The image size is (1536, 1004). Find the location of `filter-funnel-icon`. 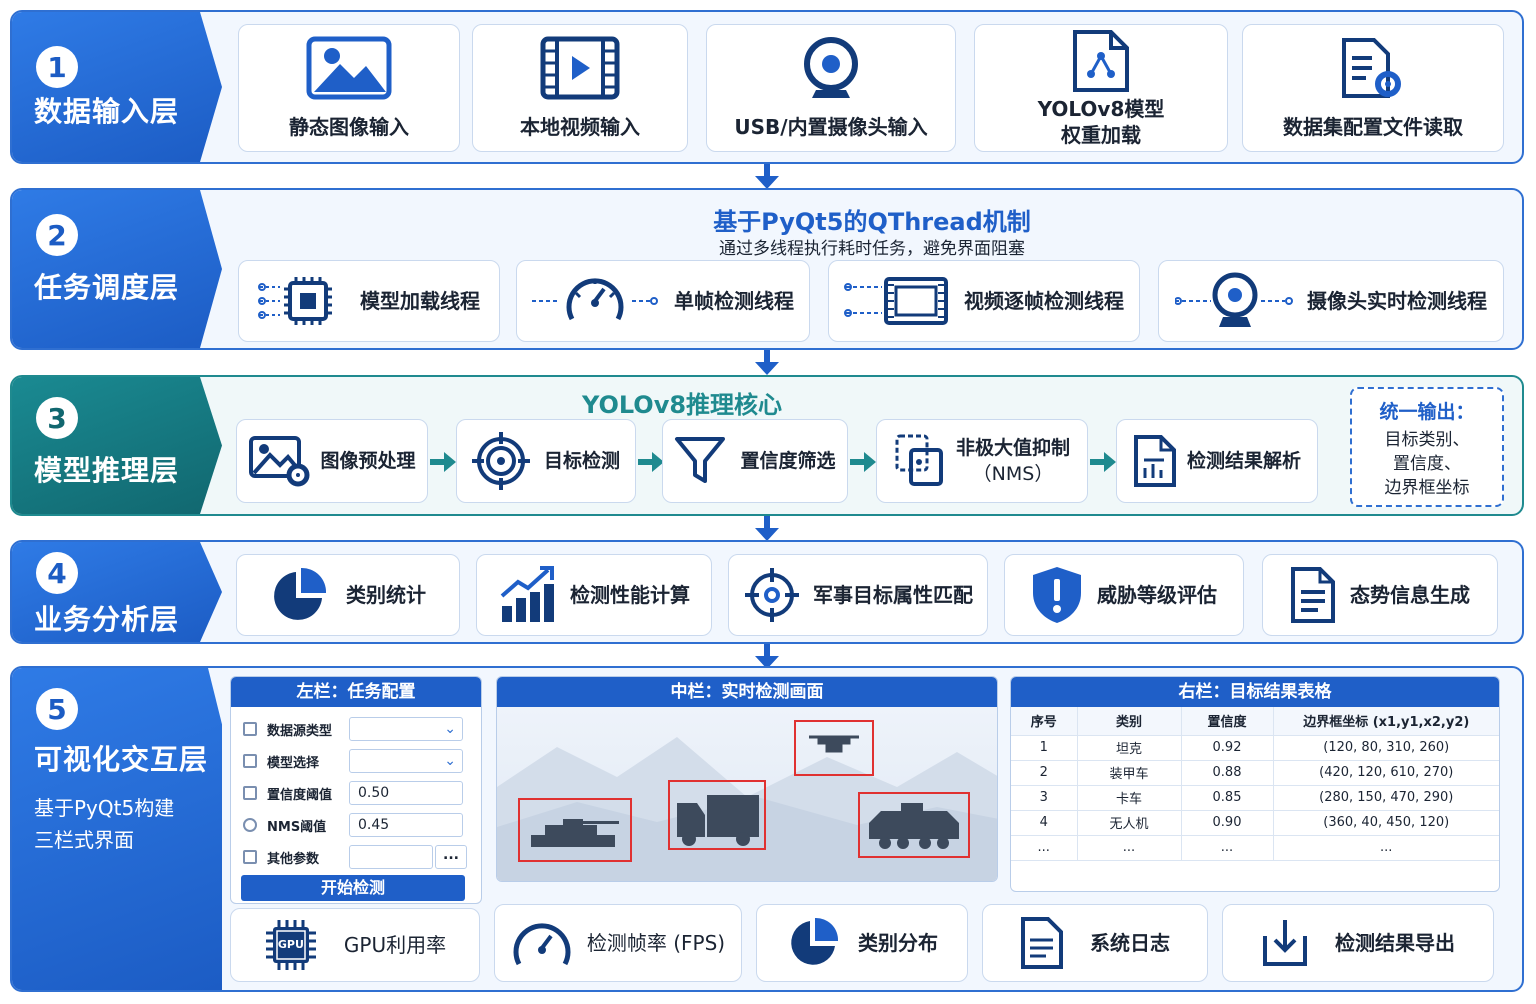

filter-funnel-icon is located at coordinates (700, 461).